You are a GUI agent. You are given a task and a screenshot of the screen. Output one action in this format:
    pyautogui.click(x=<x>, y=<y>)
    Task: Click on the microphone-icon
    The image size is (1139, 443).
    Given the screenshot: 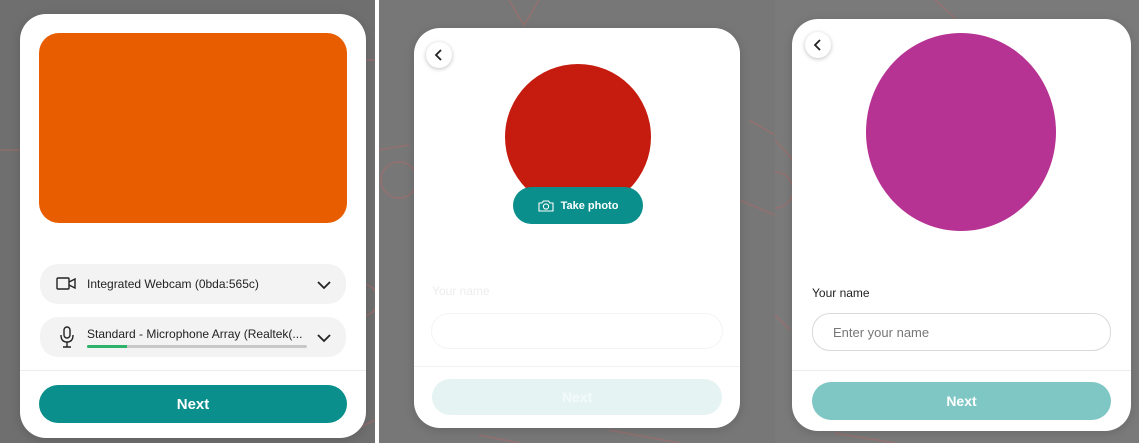 What is the action you would take?
    pyautogui.click(x=67, y=339)
    